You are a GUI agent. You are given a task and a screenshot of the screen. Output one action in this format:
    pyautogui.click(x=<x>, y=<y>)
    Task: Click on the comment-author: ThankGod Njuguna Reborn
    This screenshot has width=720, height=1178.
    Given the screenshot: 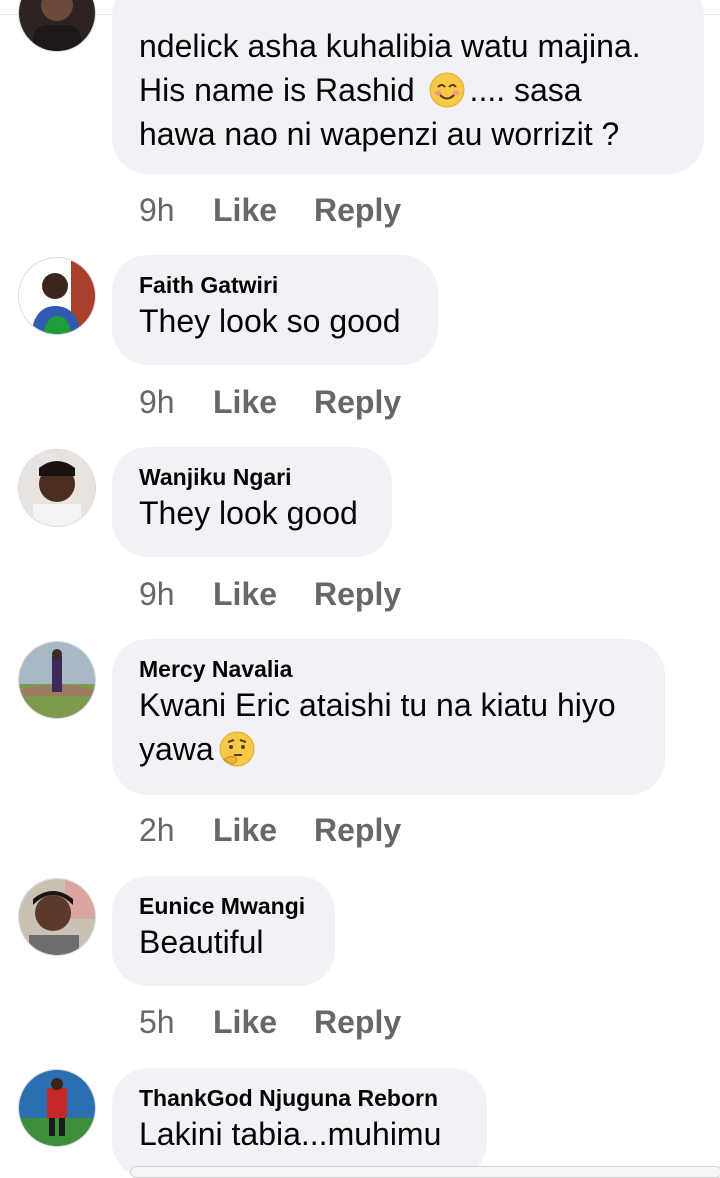 What is the action you would take?
    pyautogui.click(x=299, y=1098)
    